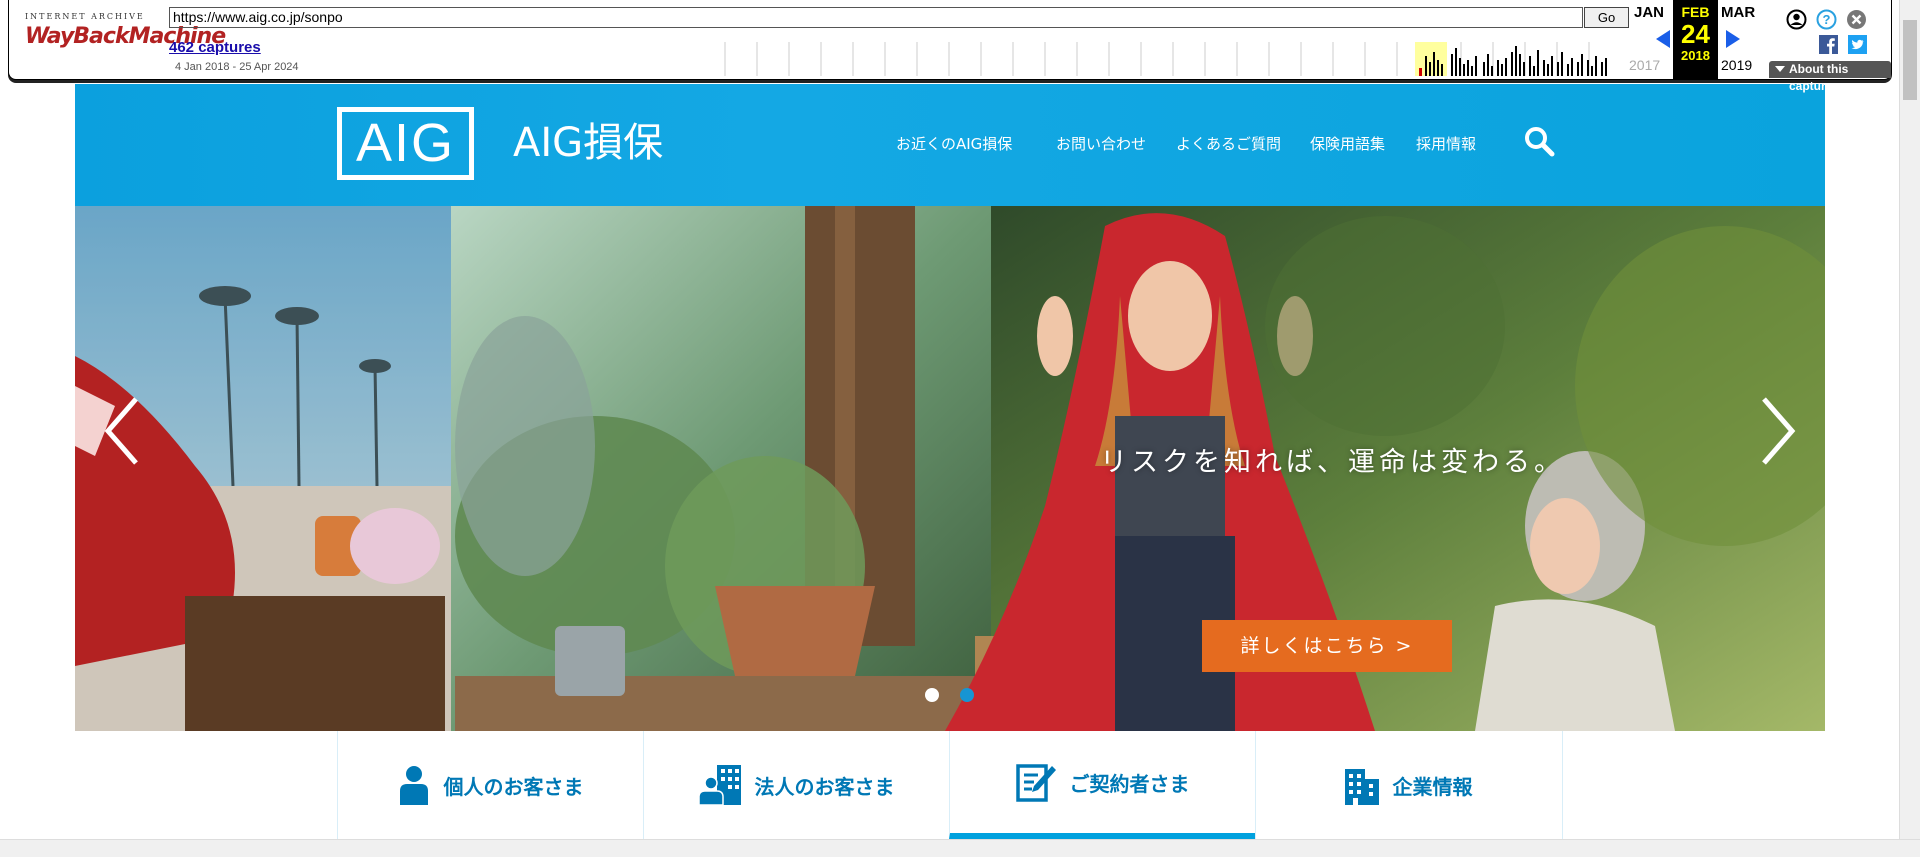 The width and height of the screenshot is (1920, 857). I want to click on twitter-icon, so click(1857, 44).